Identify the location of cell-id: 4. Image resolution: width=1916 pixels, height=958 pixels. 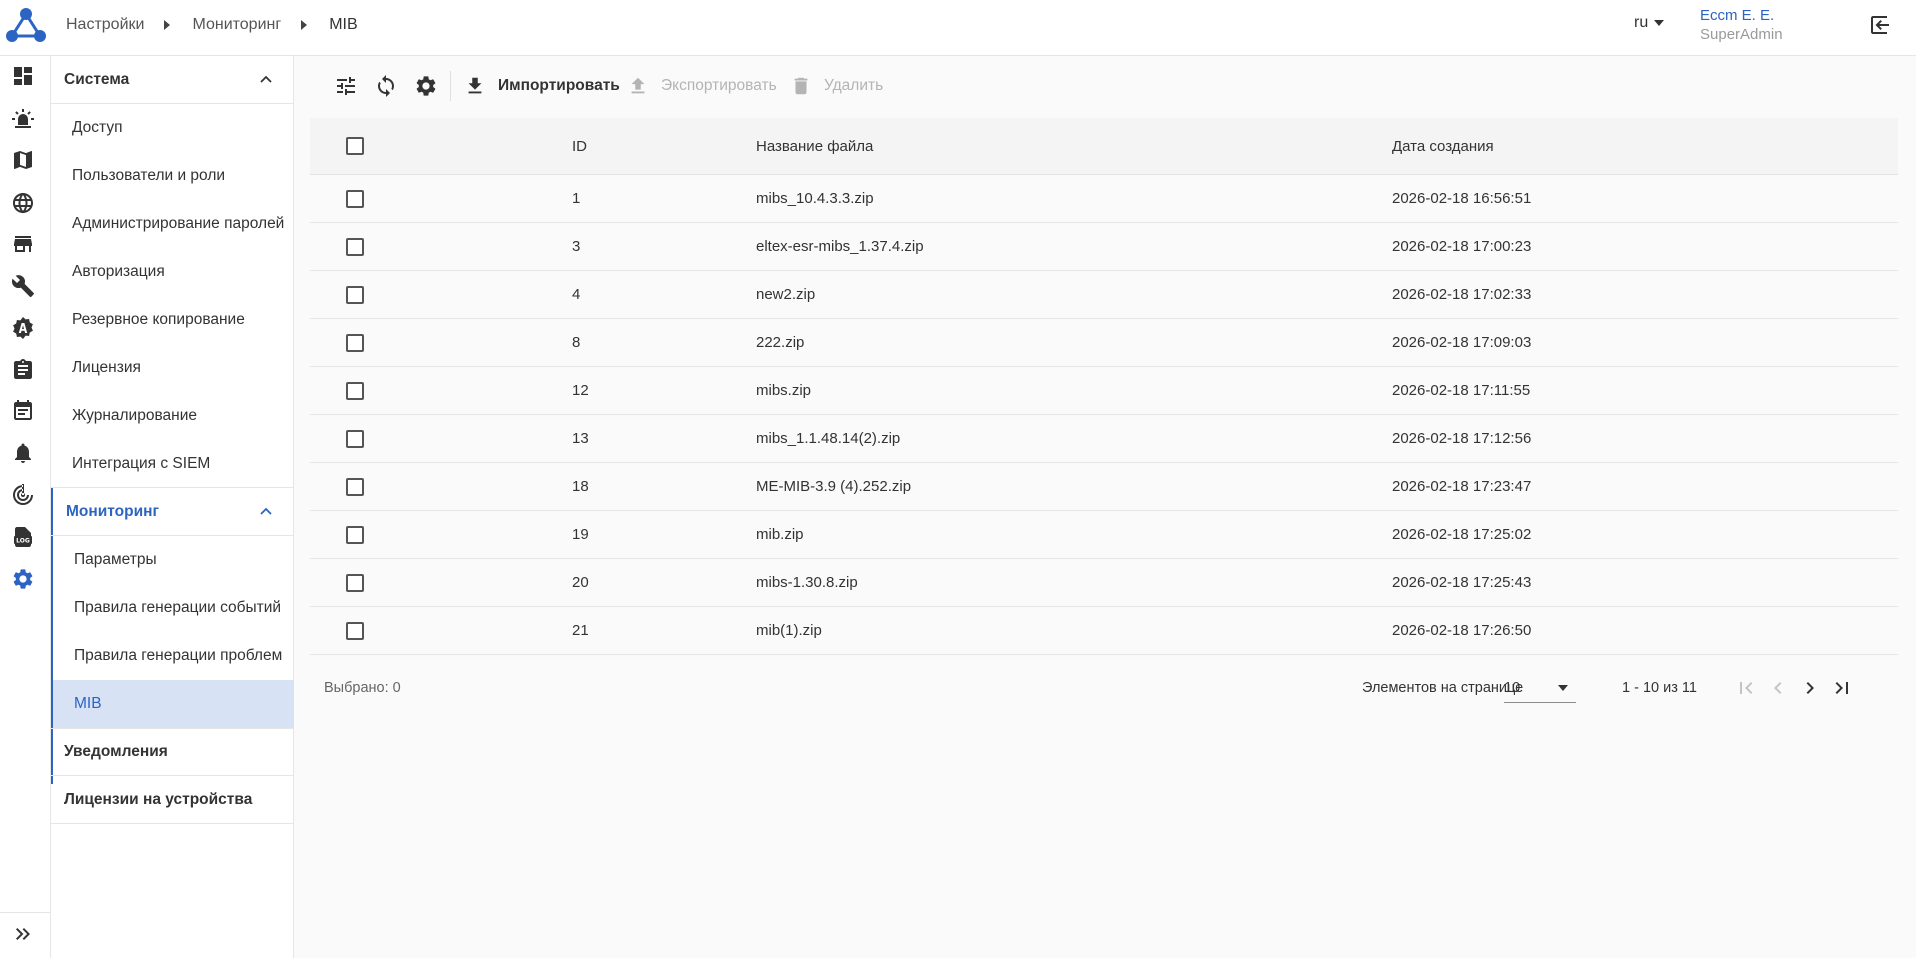
(576, 294).